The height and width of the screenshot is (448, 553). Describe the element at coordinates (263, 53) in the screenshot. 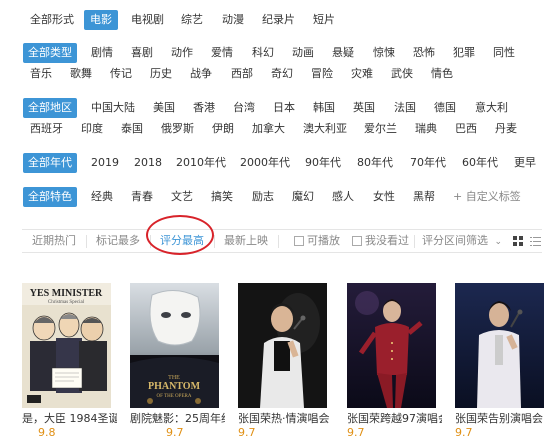

I see `genre-item: 科幻` at that location.